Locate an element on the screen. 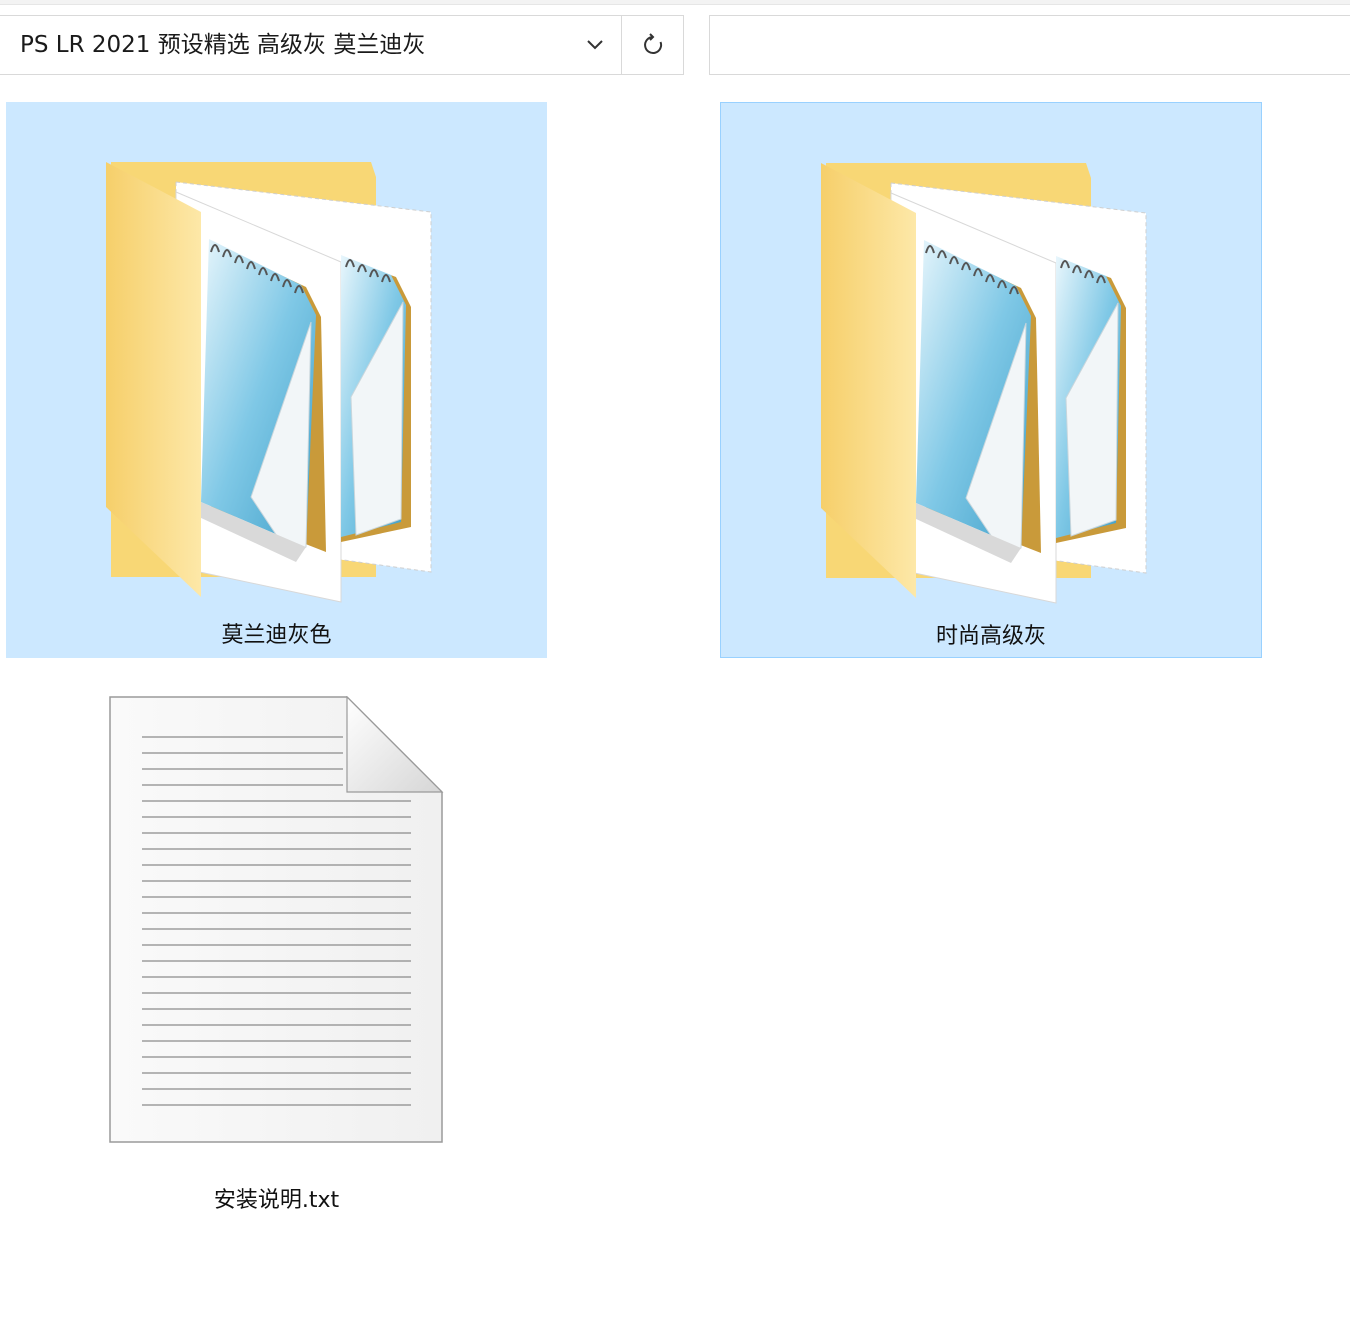 The image size is (1350, 1342). search-input is located at coordinates (1029, 45).